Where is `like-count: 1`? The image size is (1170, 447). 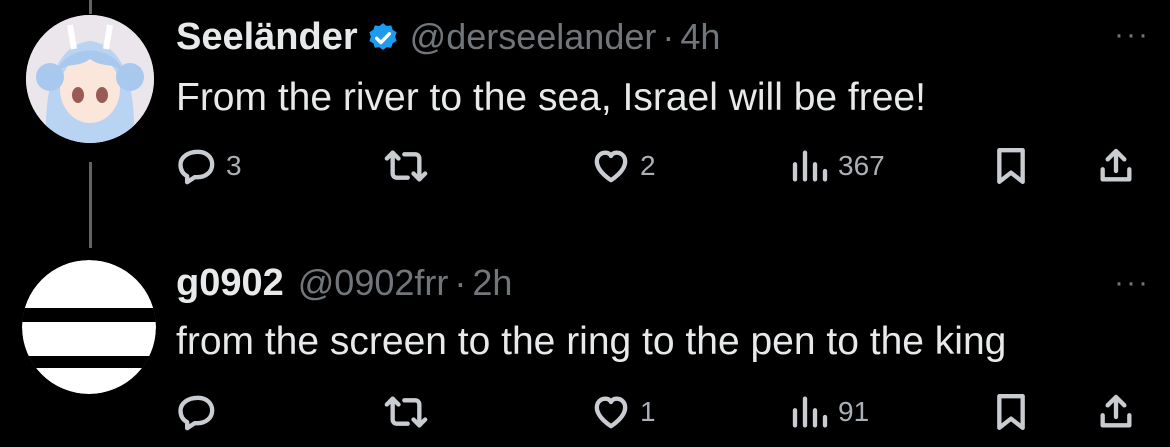
like-count: 1 is located at coordinates (648, 411).